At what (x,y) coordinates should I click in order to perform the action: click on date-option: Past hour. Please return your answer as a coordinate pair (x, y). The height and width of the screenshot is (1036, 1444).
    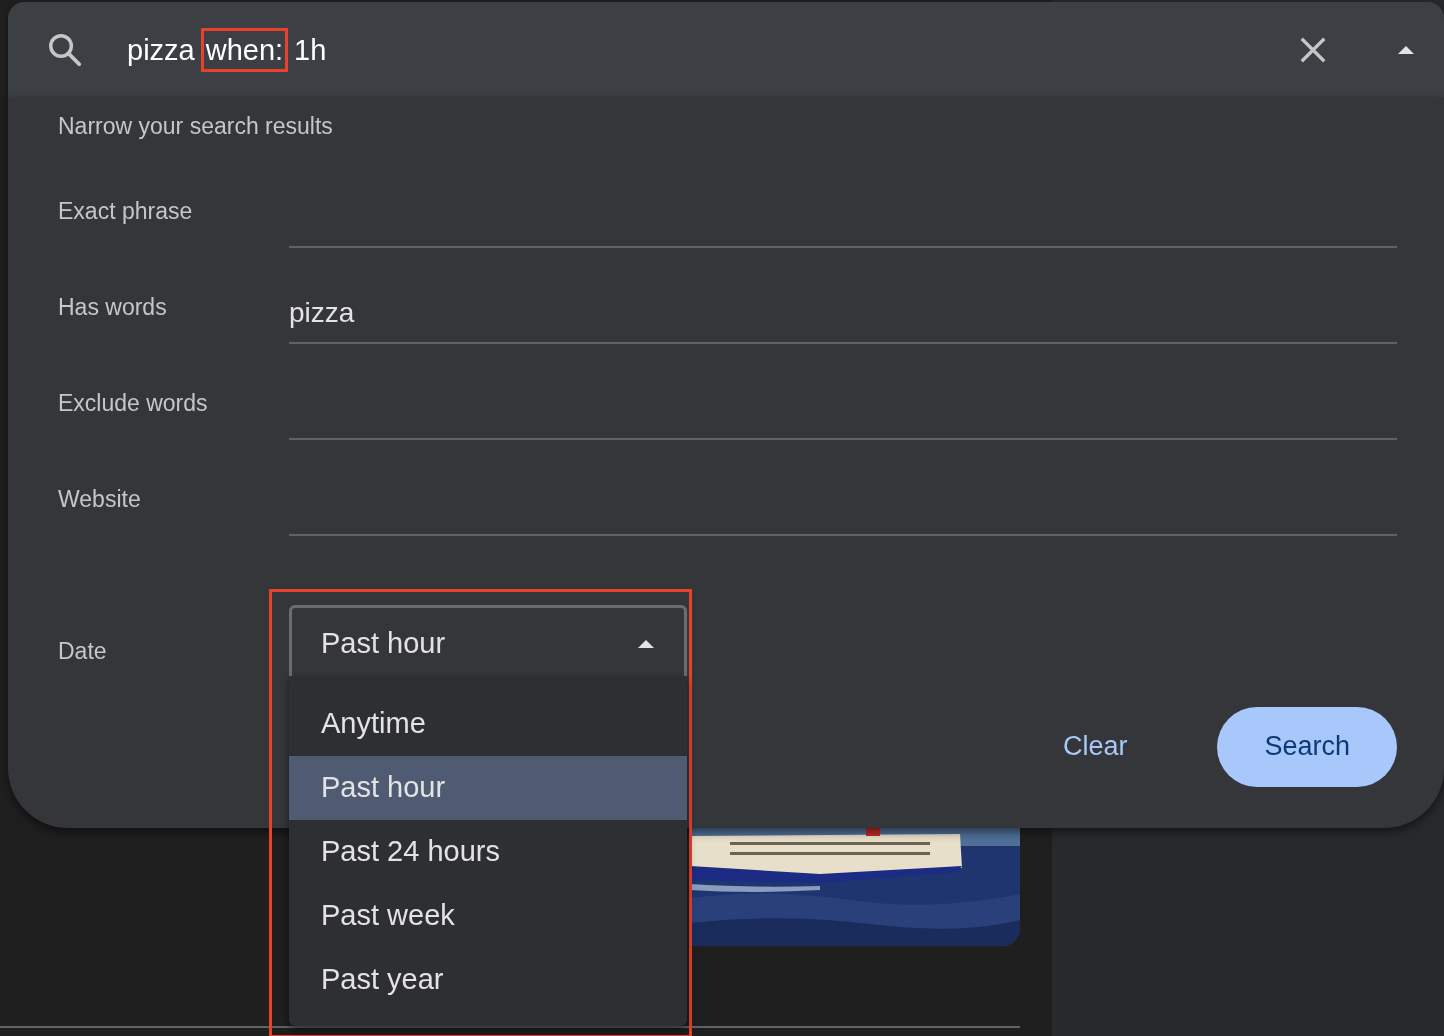
    Looking at the image, I should click on (488, 788).